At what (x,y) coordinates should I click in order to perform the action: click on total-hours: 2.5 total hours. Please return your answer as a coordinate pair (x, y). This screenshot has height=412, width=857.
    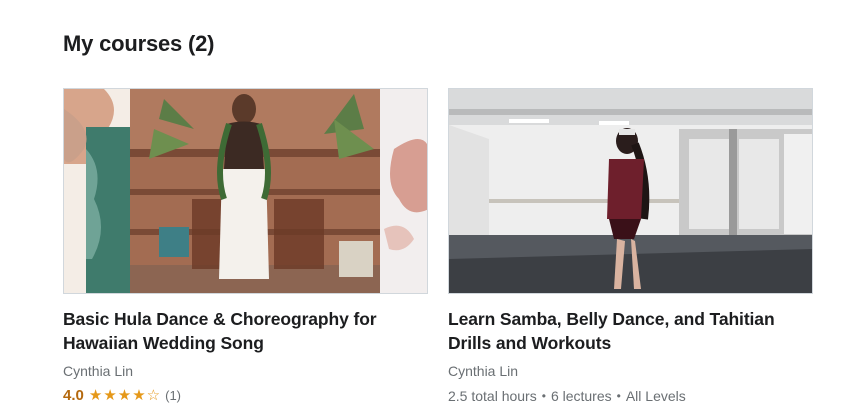
    Looking at the image, I should click on (492, 396).